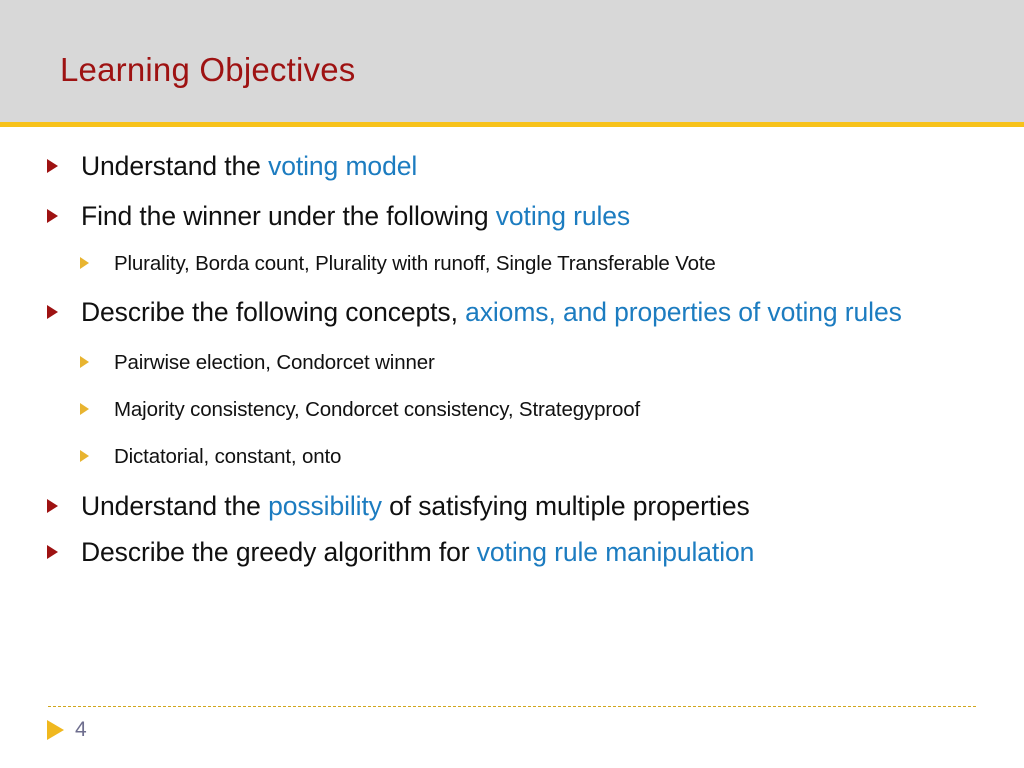  I want to click on bullet-text: Understand the voting model, so click(249, 166).